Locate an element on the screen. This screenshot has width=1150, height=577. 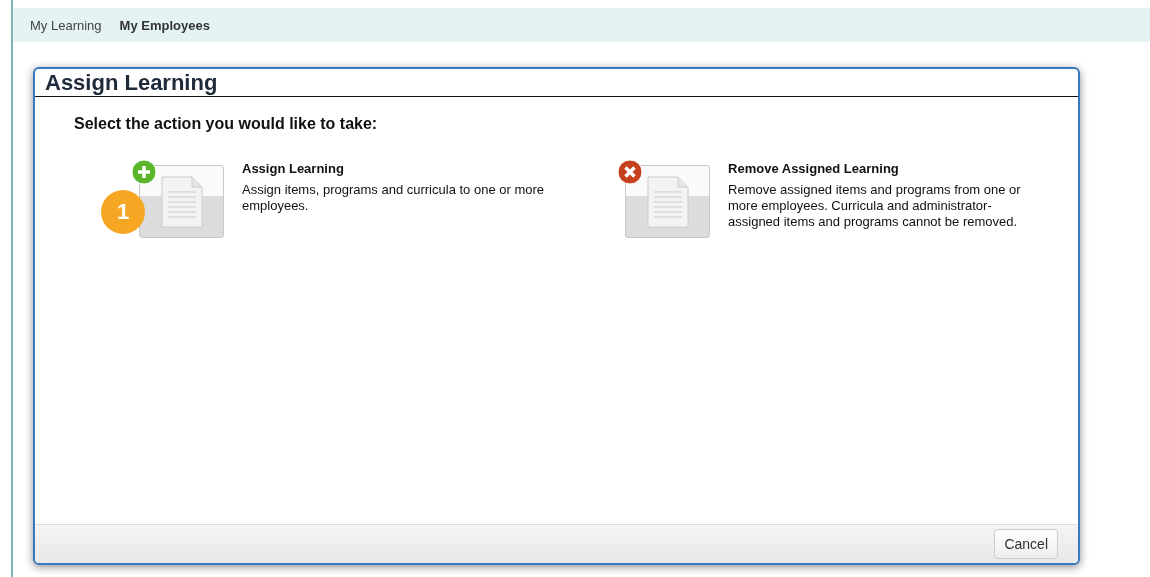
dialog-title: Assign Learning is located at coordinates (556, 83).